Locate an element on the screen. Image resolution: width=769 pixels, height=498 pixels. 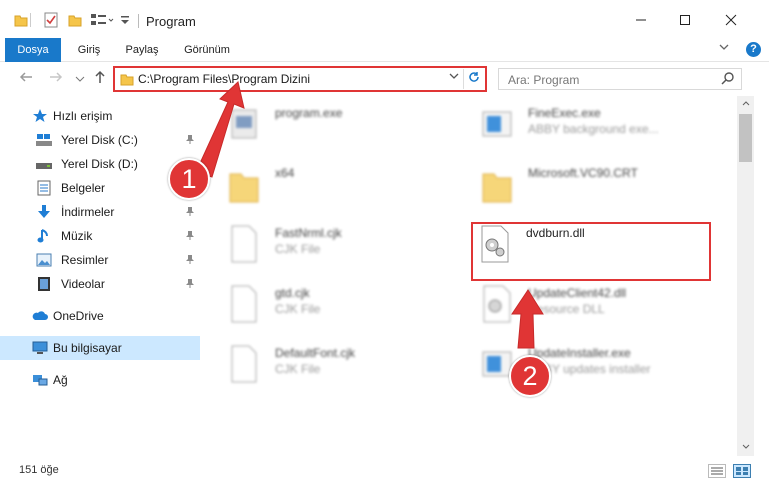
annotation-badge-2: 2 is located at coordinates (530, 376).